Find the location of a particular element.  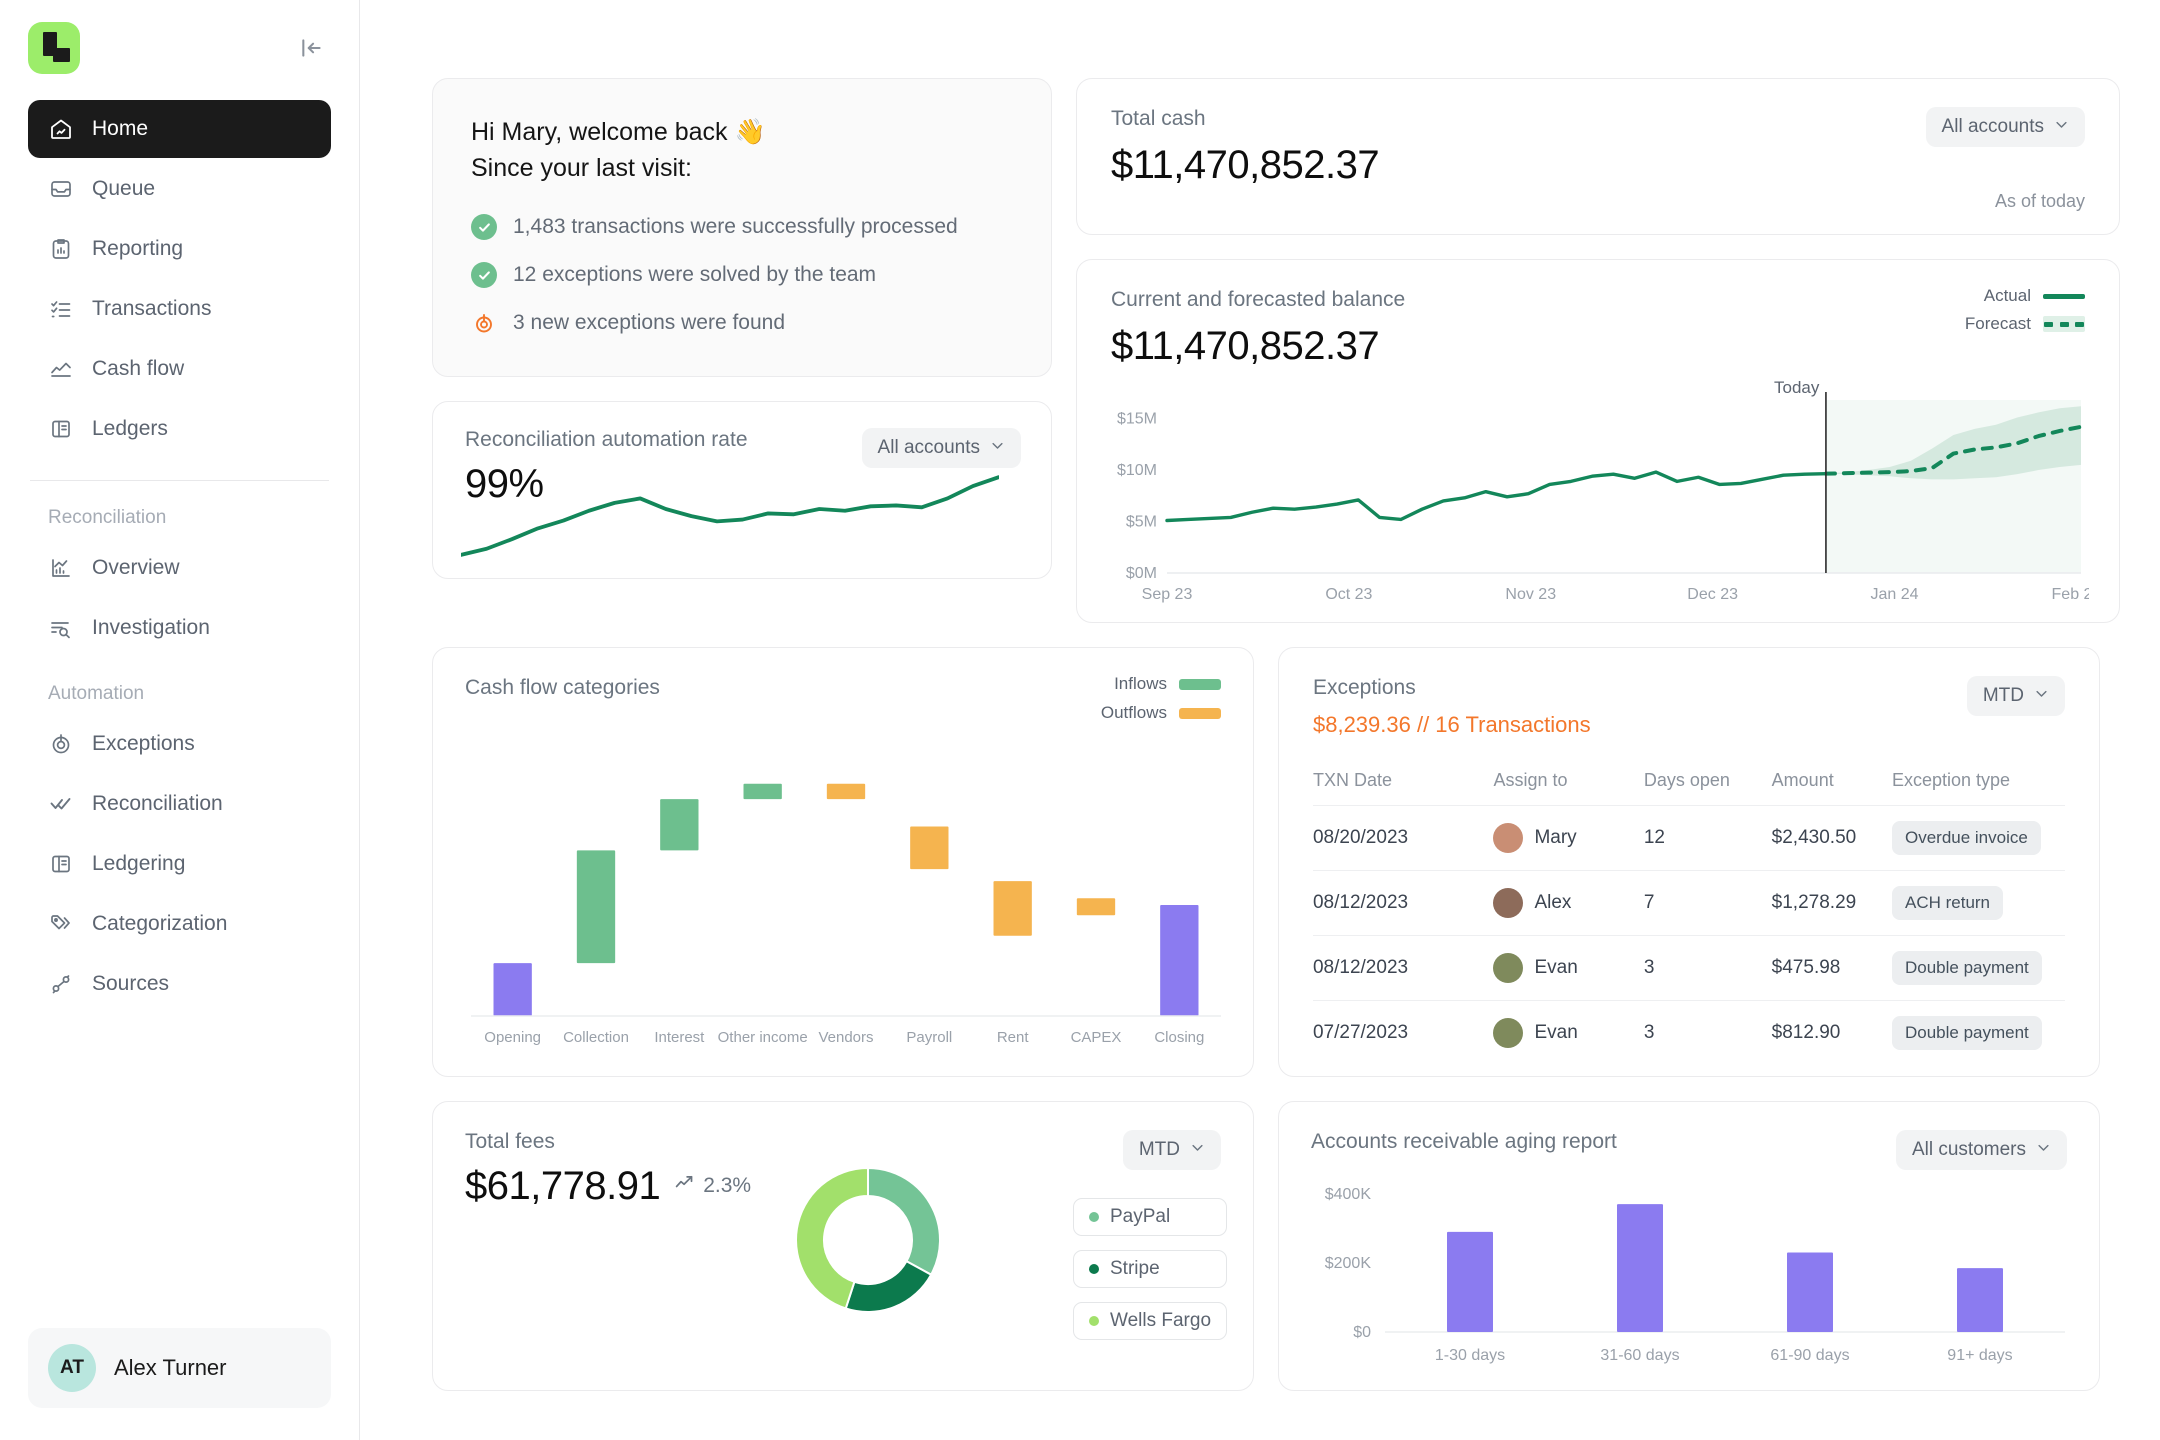

sidebar-item-exceptions: Exceptions is located at coordinates (179, 744).